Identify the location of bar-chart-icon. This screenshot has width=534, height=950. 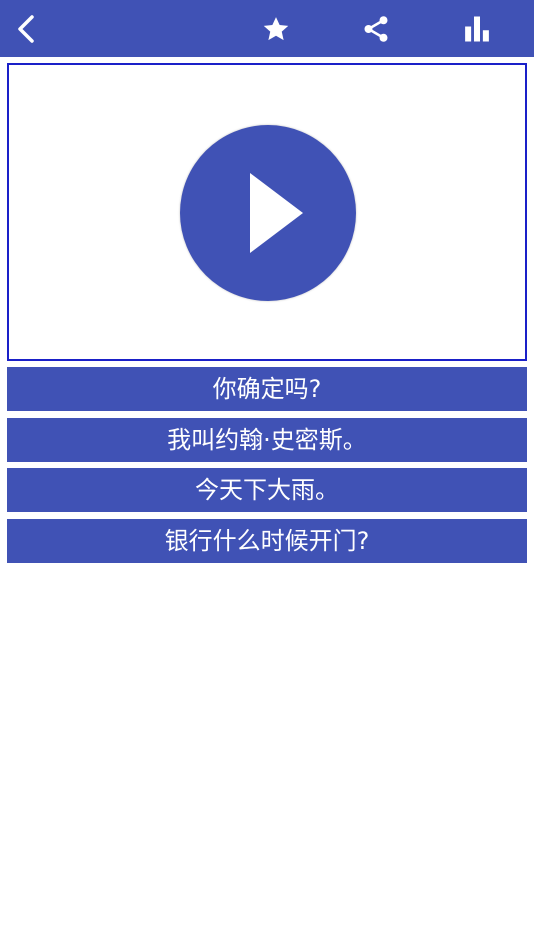
(477, 28).